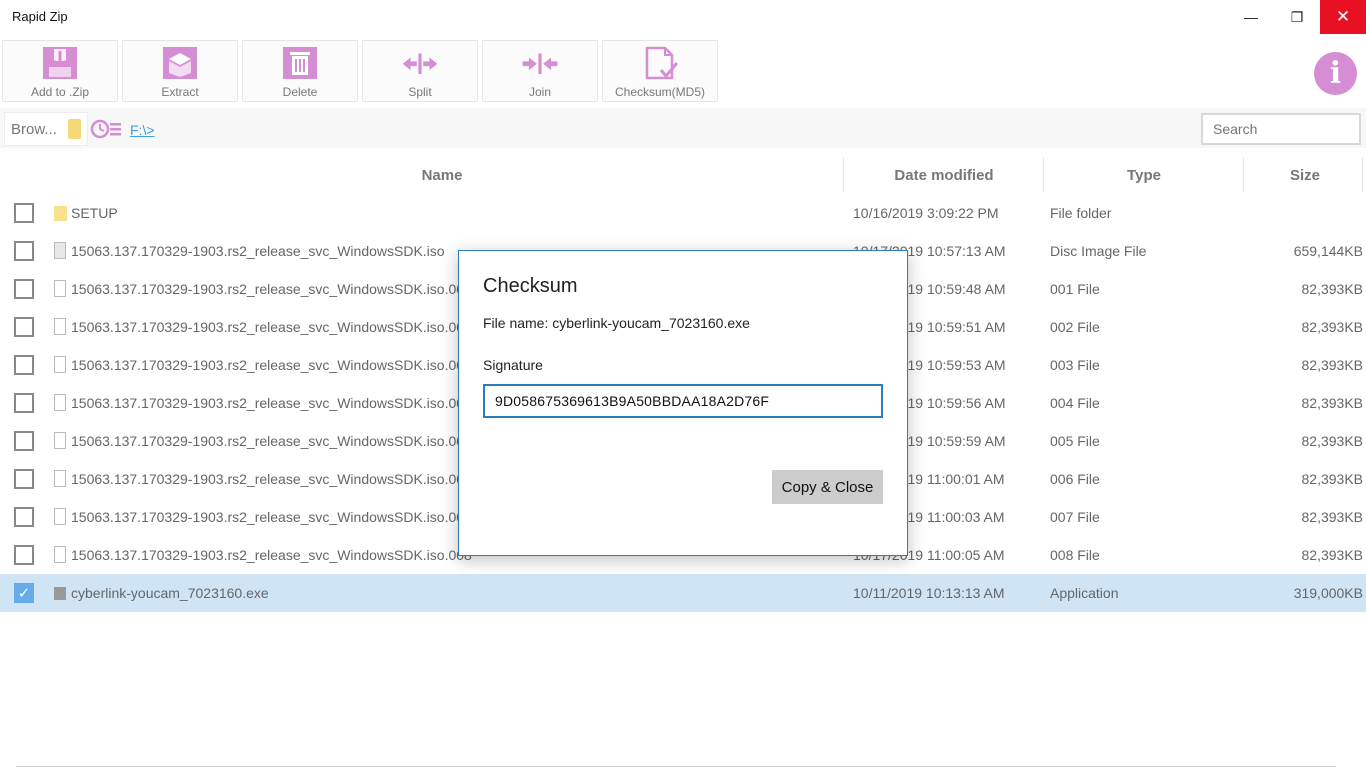  I want to click on delete-button: Delete, so click(300, 71).